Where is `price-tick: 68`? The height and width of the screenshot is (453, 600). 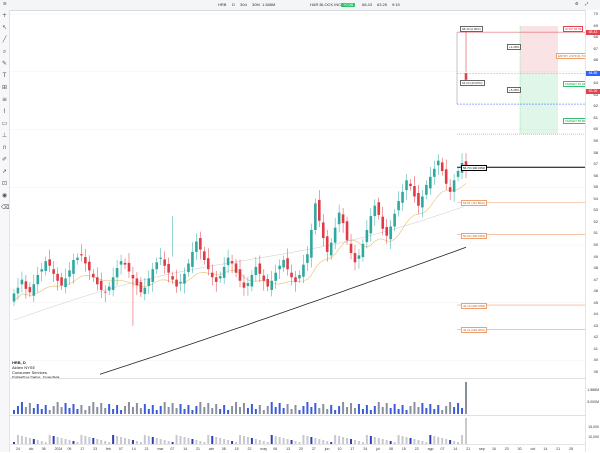
price-tick: 68 is located at coordinates (595, 37).